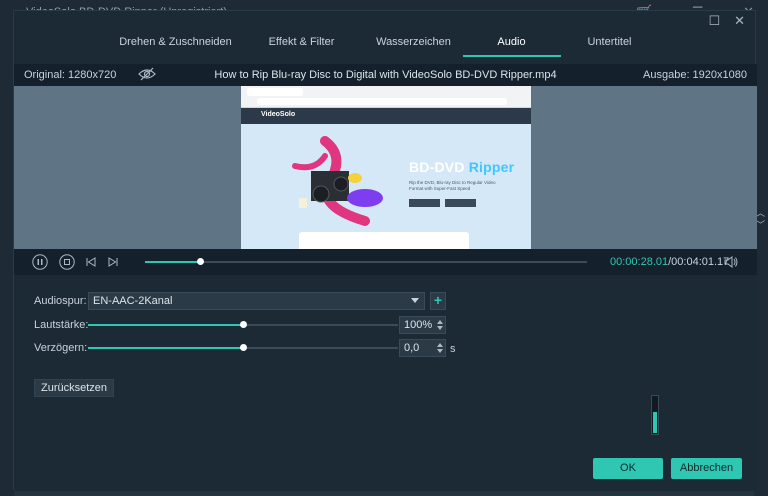 The height and width of the screenshot is (496, 768). Describe the element at coordinates (366, 261) in the screenshot. I see `seek-bar` at that location.